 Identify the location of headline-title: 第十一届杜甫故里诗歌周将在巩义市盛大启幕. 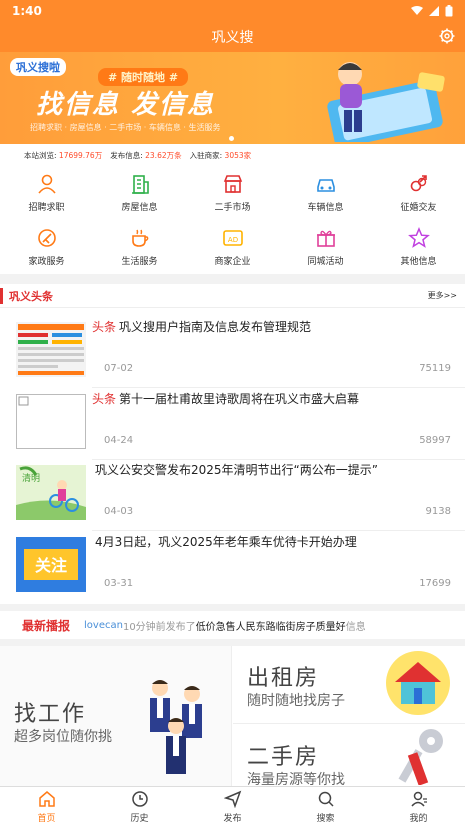
(239, 399).